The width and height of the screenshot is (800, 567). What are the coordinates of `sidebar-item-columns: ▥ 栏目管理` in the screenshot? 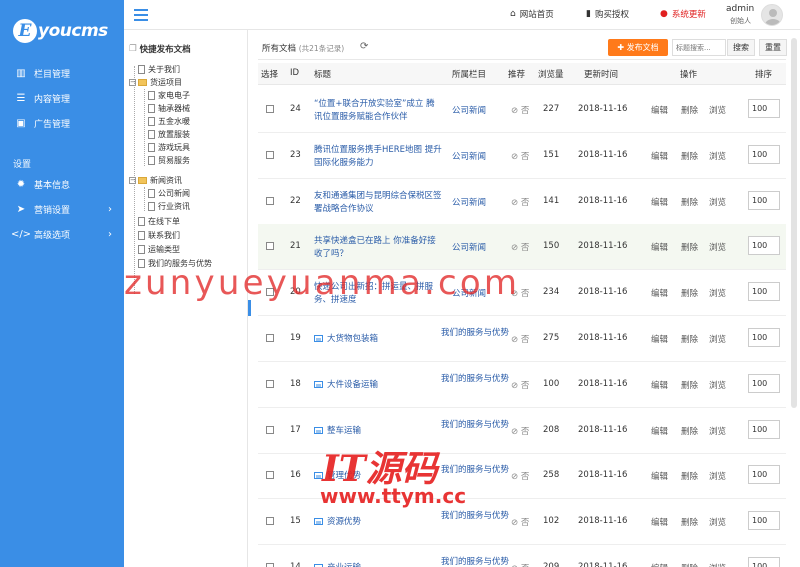 It's located at (62, 73).